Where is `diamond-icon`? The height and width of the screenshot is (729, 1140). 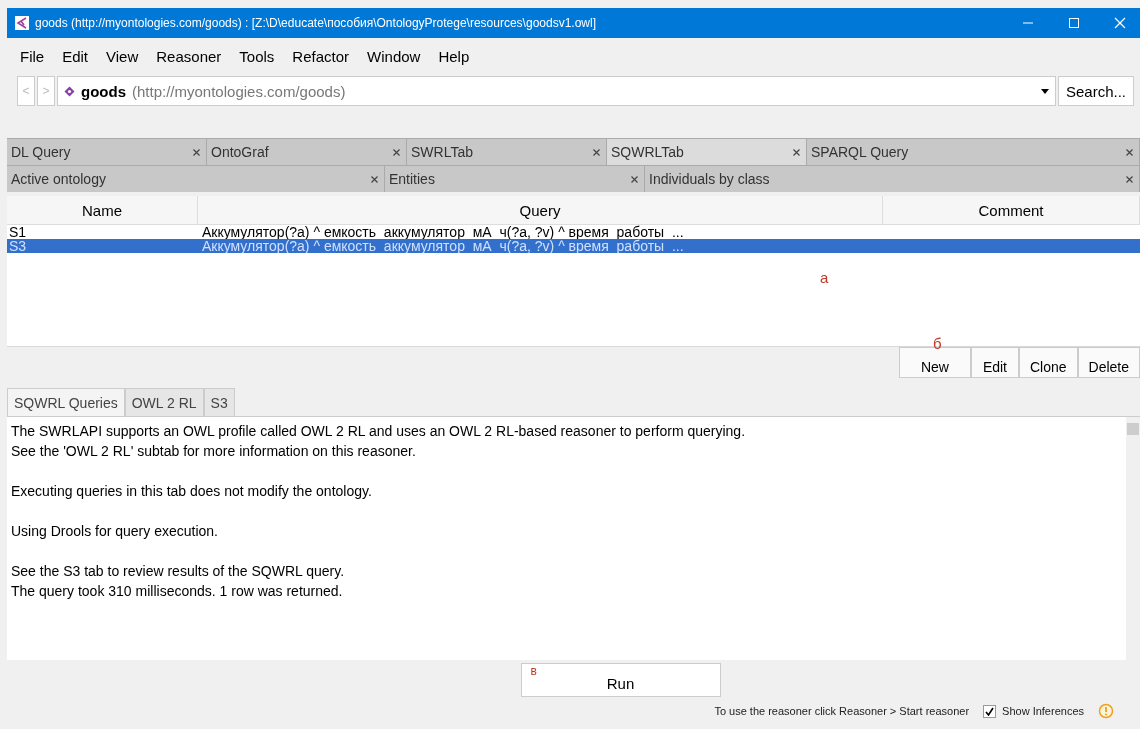 diamond-icon is located at coordinates (69, 91).